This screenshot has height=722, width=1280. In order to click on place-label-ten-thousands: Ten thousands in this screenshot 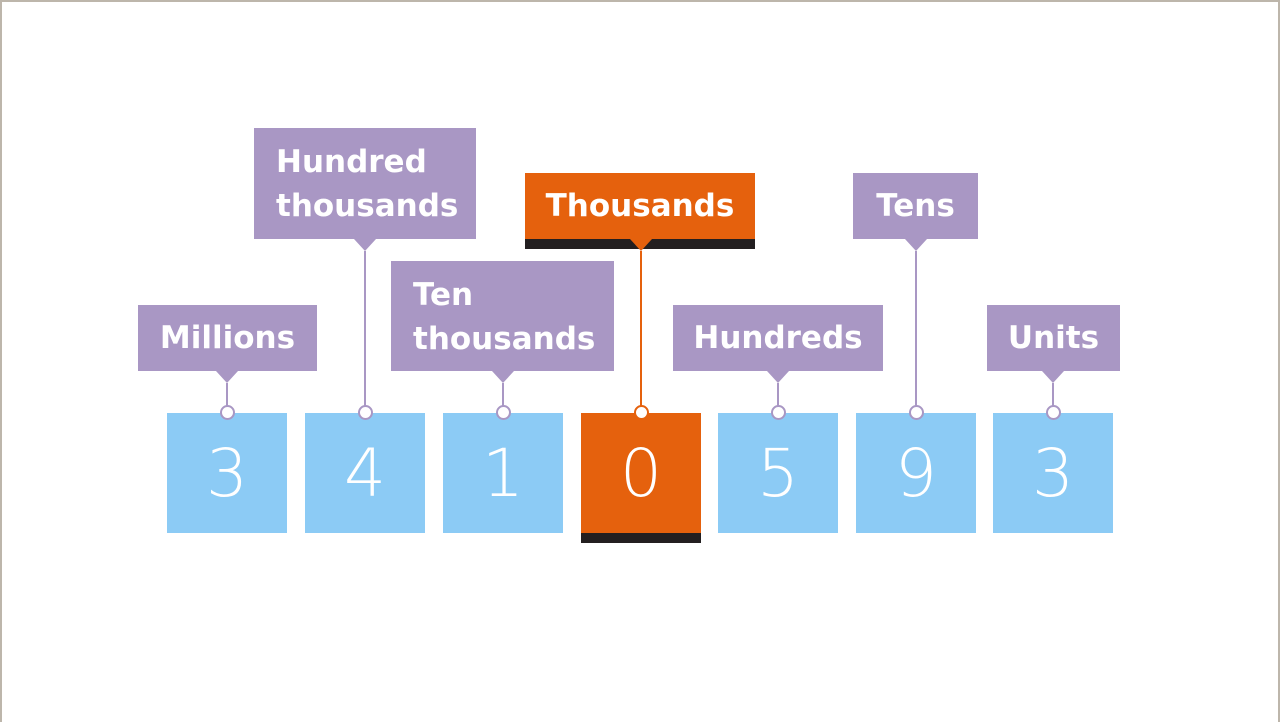, I will do `click(502, 316)`.